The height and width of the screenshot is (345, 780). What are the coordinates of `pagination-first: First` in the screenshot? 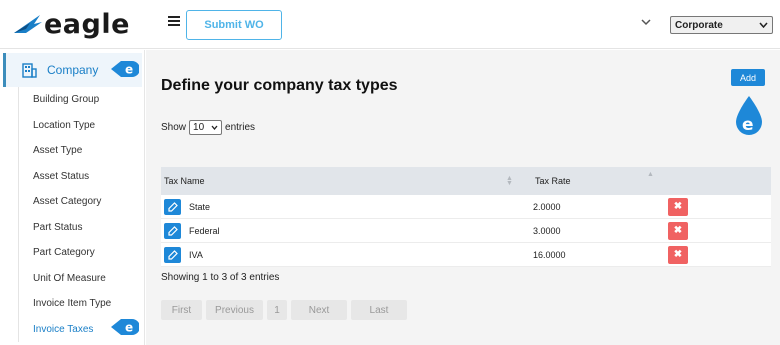 It's located at (181, 310).